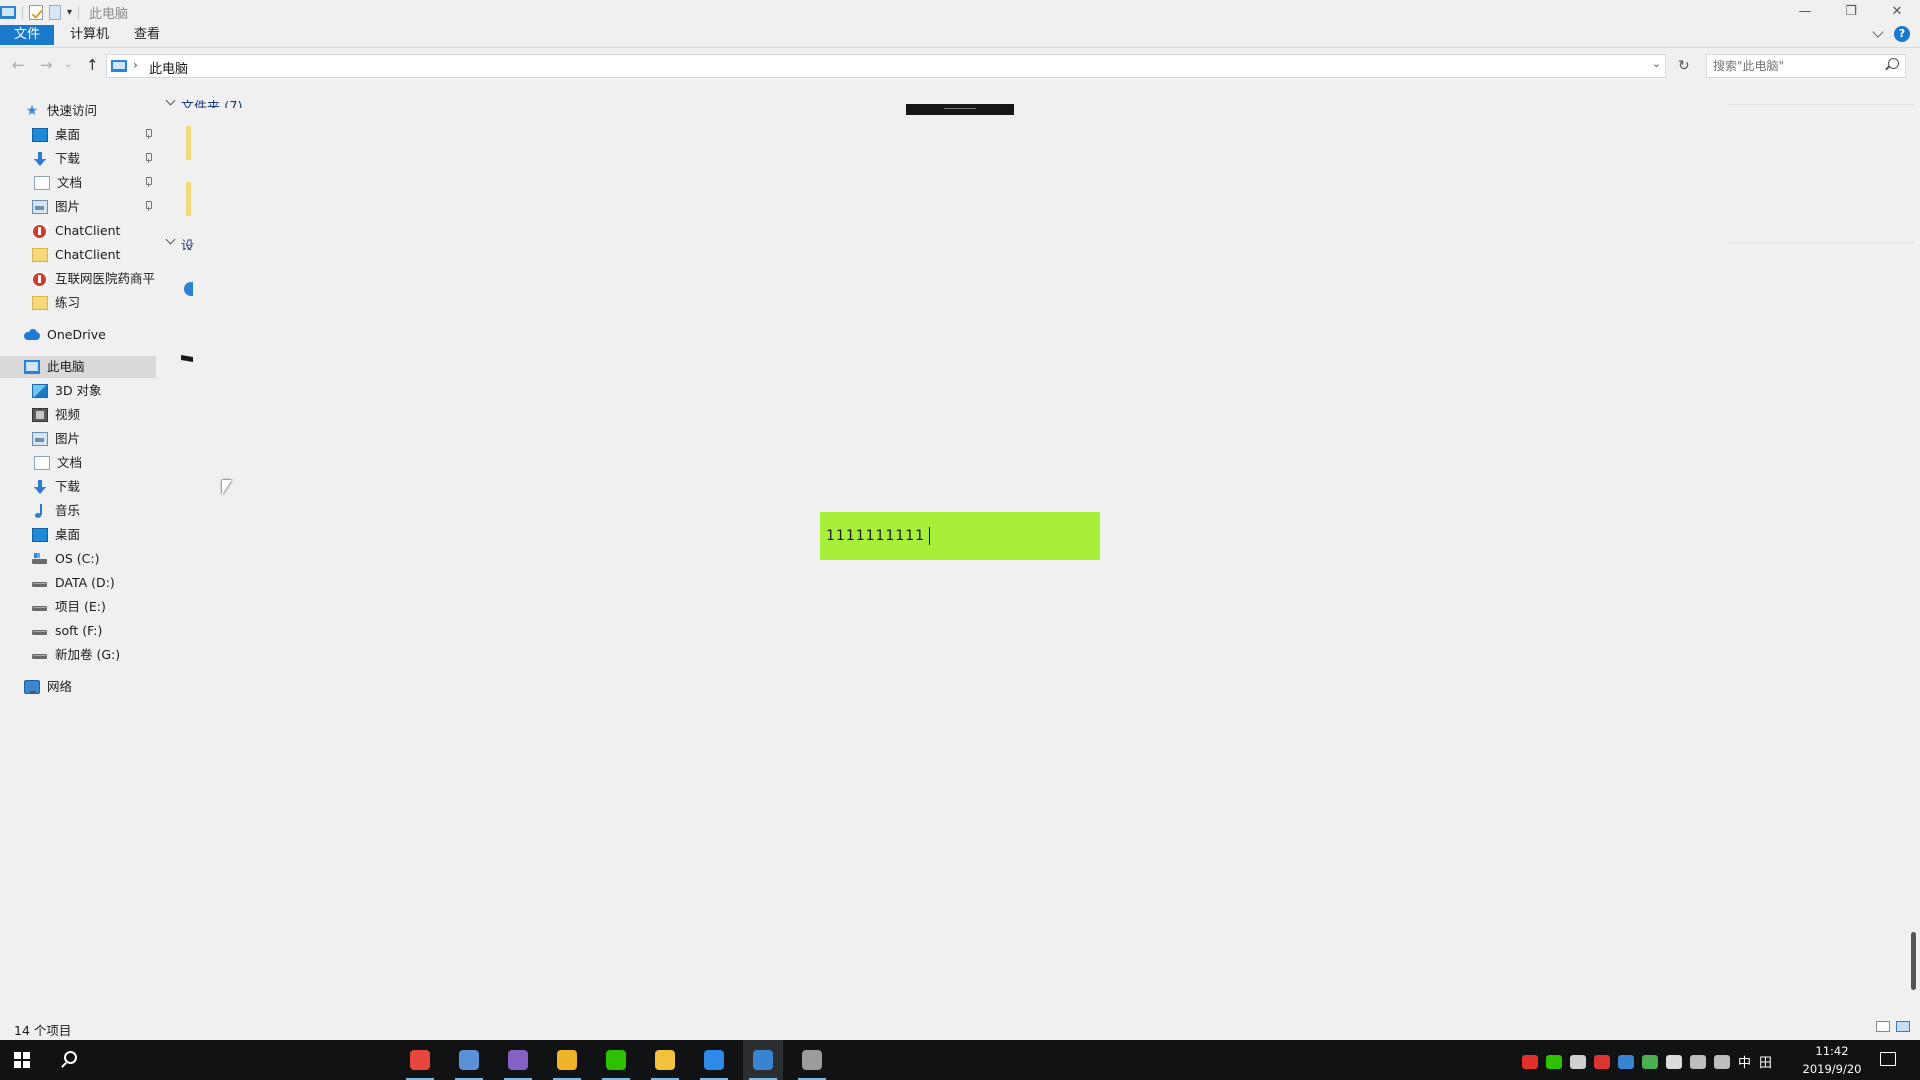  What do you see at coordinates (567, 1060) in the screenshot?
I see `taskbar-app-yellow-app` at bounding box center [567, 1060].